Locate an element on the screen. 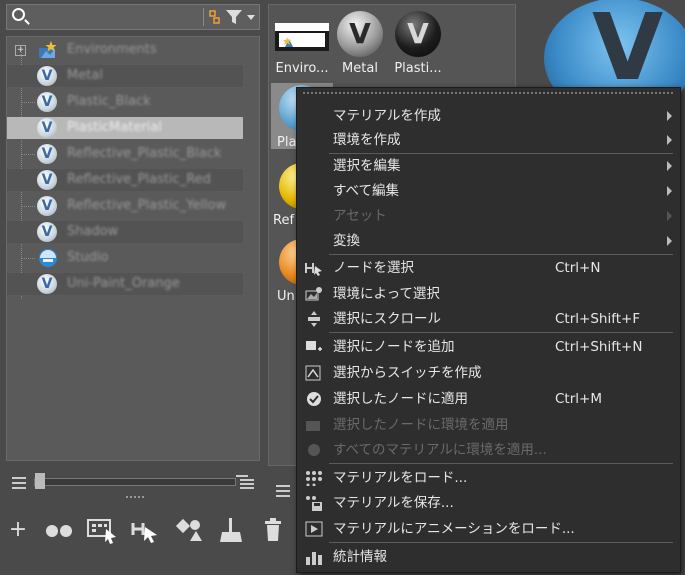 This screenshot has height=575, width=685. add-node-icon is located at coordinates (314, 347).